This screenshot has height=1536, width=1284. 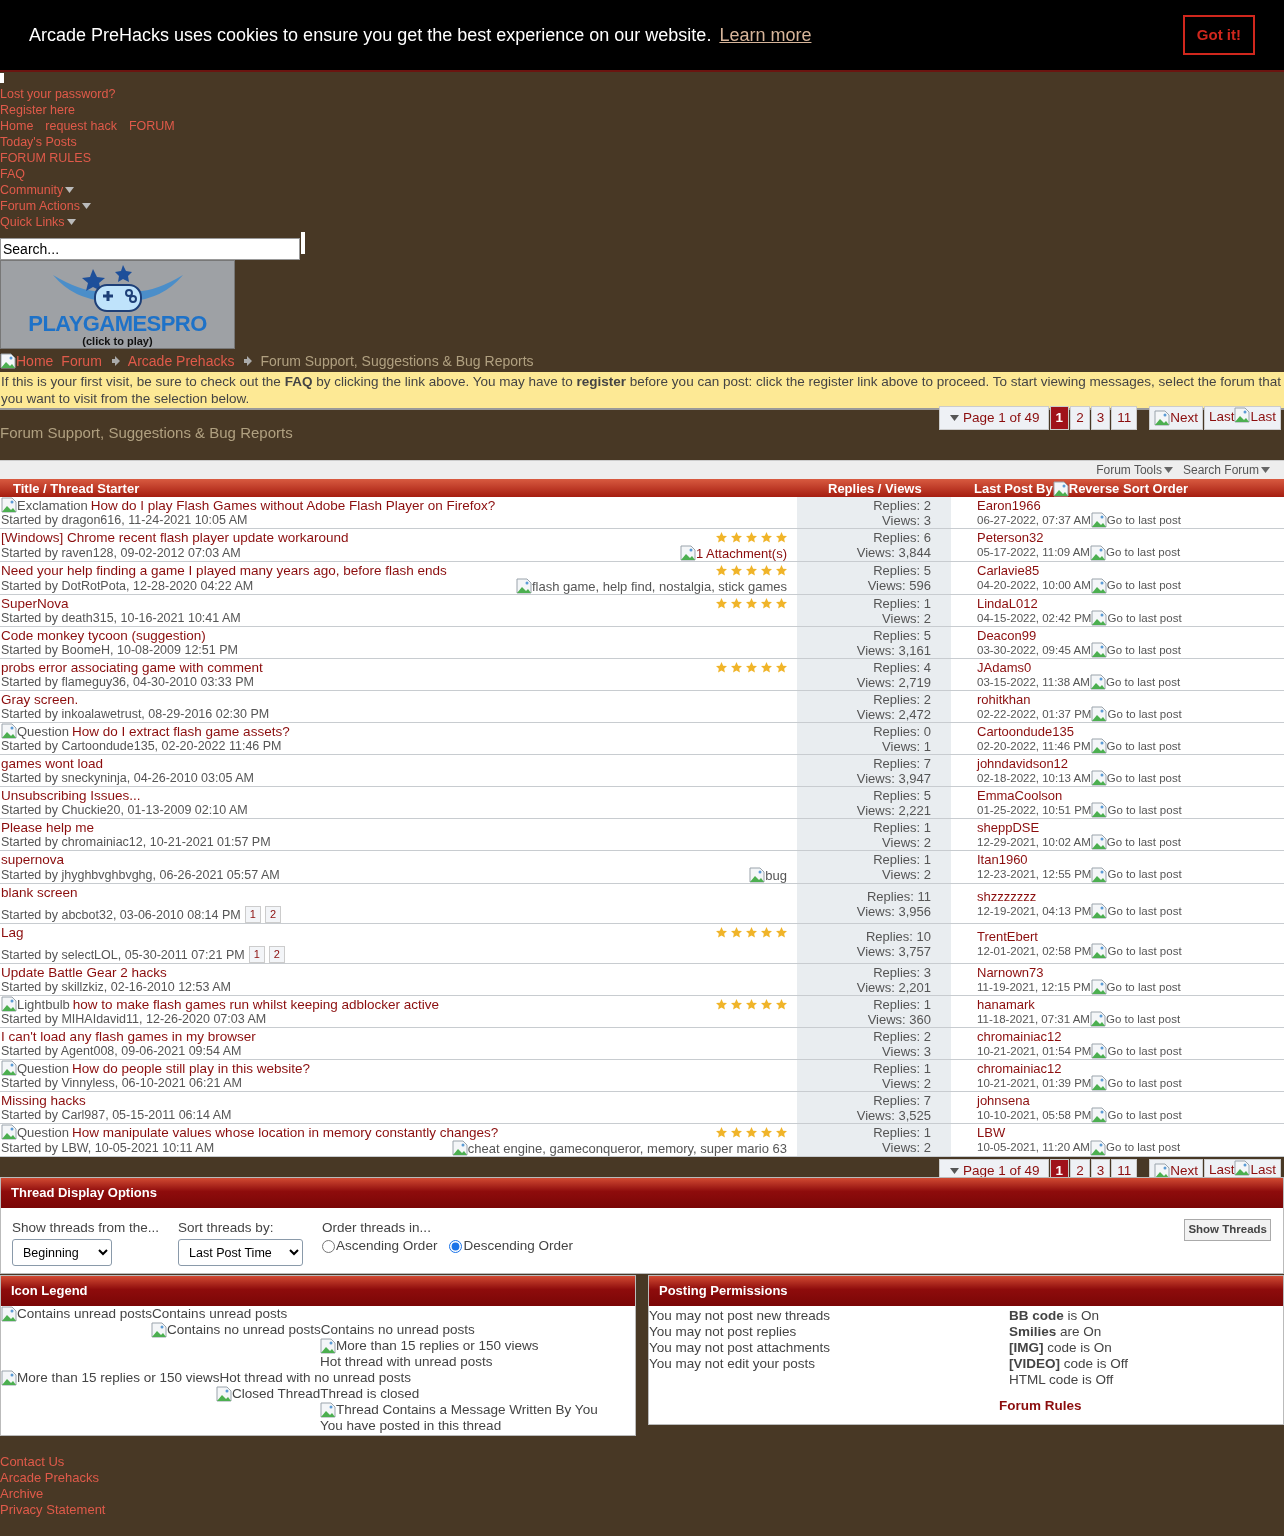 What do you see at coordinates (1130, 763) in the screenshot?
I see `last-poster-link: johndavidson12` at bounding box center [1130, 763].